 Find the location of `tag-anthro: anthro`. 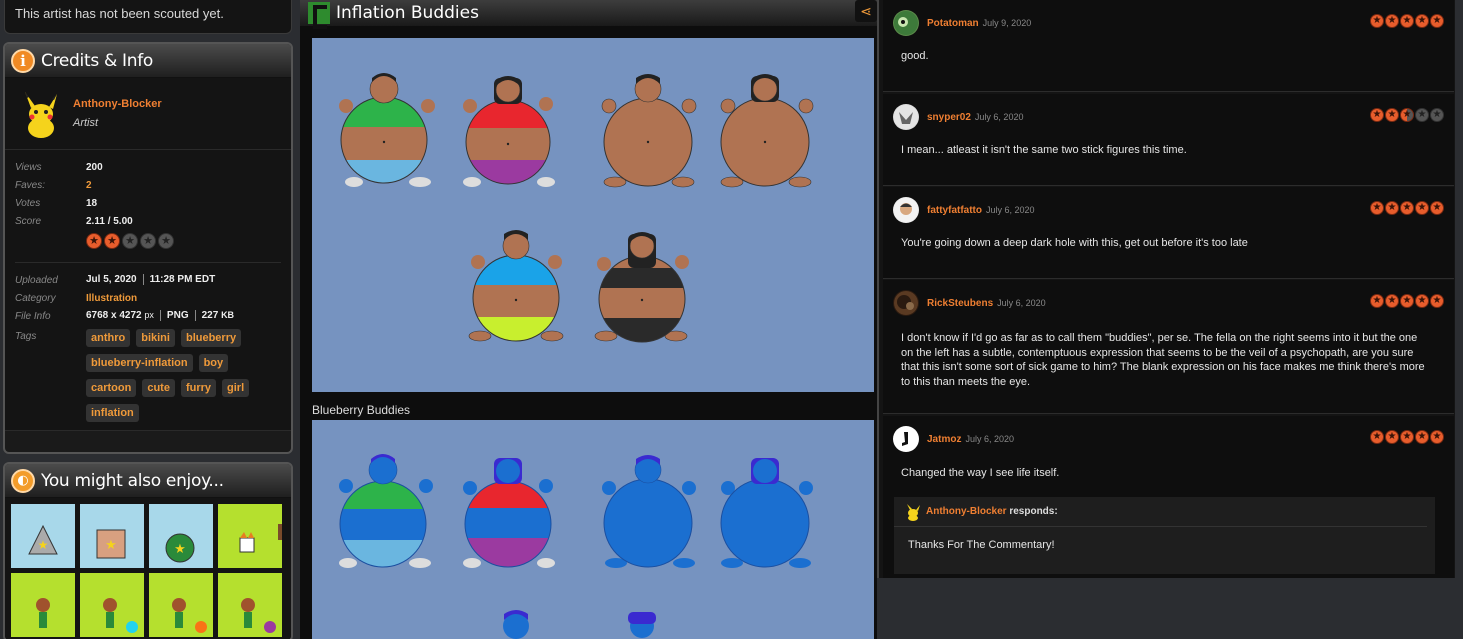

tag-anthro: anthro is located at coordinates (108, 338).